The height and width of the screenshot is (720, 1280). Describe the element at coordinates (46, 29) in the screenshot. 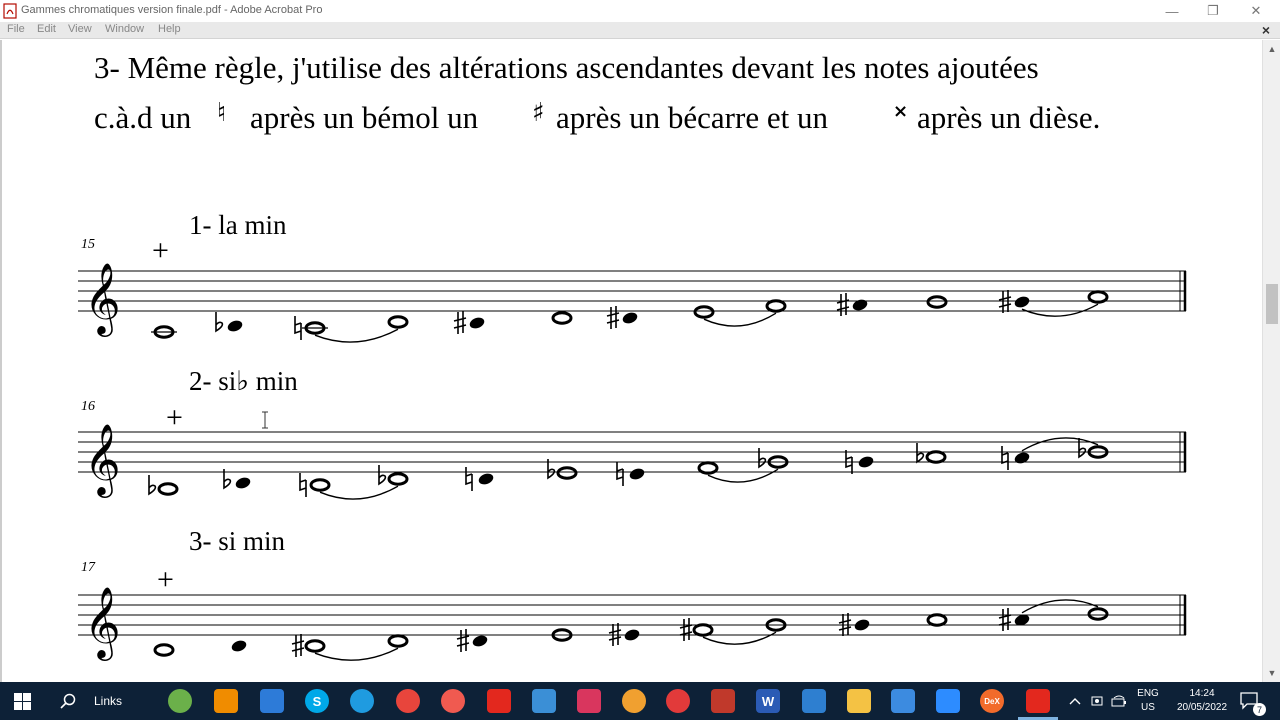

I see `menu-edit: Edit` at that location.